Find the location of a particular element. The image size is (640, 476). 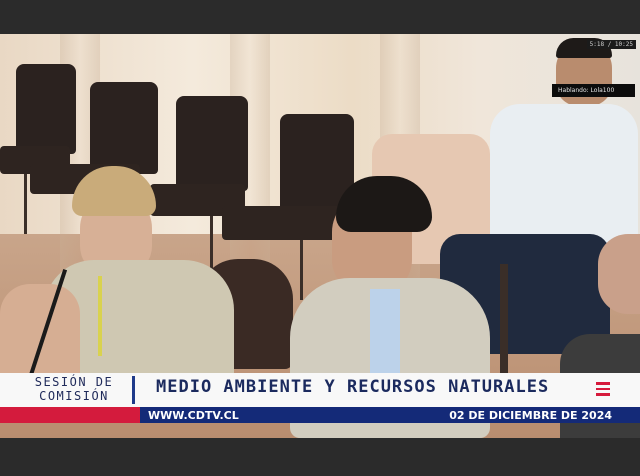

commission-title: MEDIO AMBIENTE Y RECURSOS NATURALES is located at coordinates (353, 387).